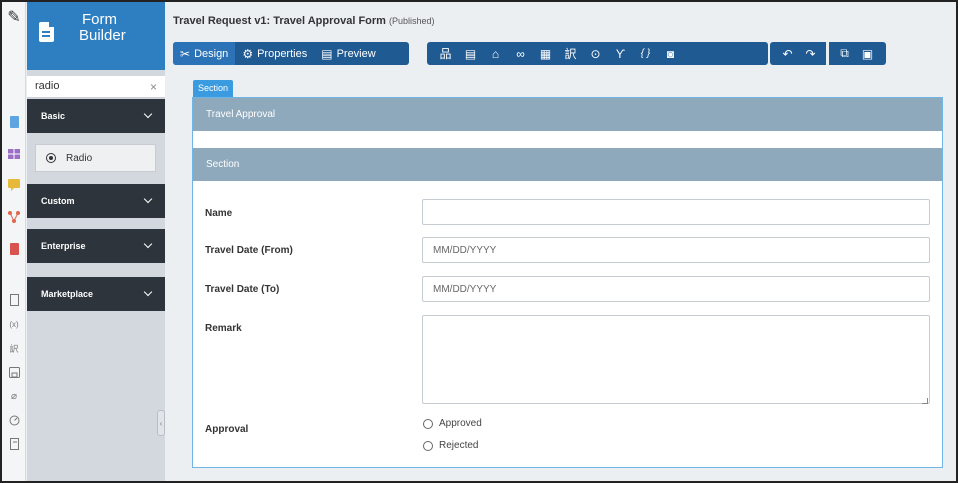  I want to click on note-icon, so click(14, 444).